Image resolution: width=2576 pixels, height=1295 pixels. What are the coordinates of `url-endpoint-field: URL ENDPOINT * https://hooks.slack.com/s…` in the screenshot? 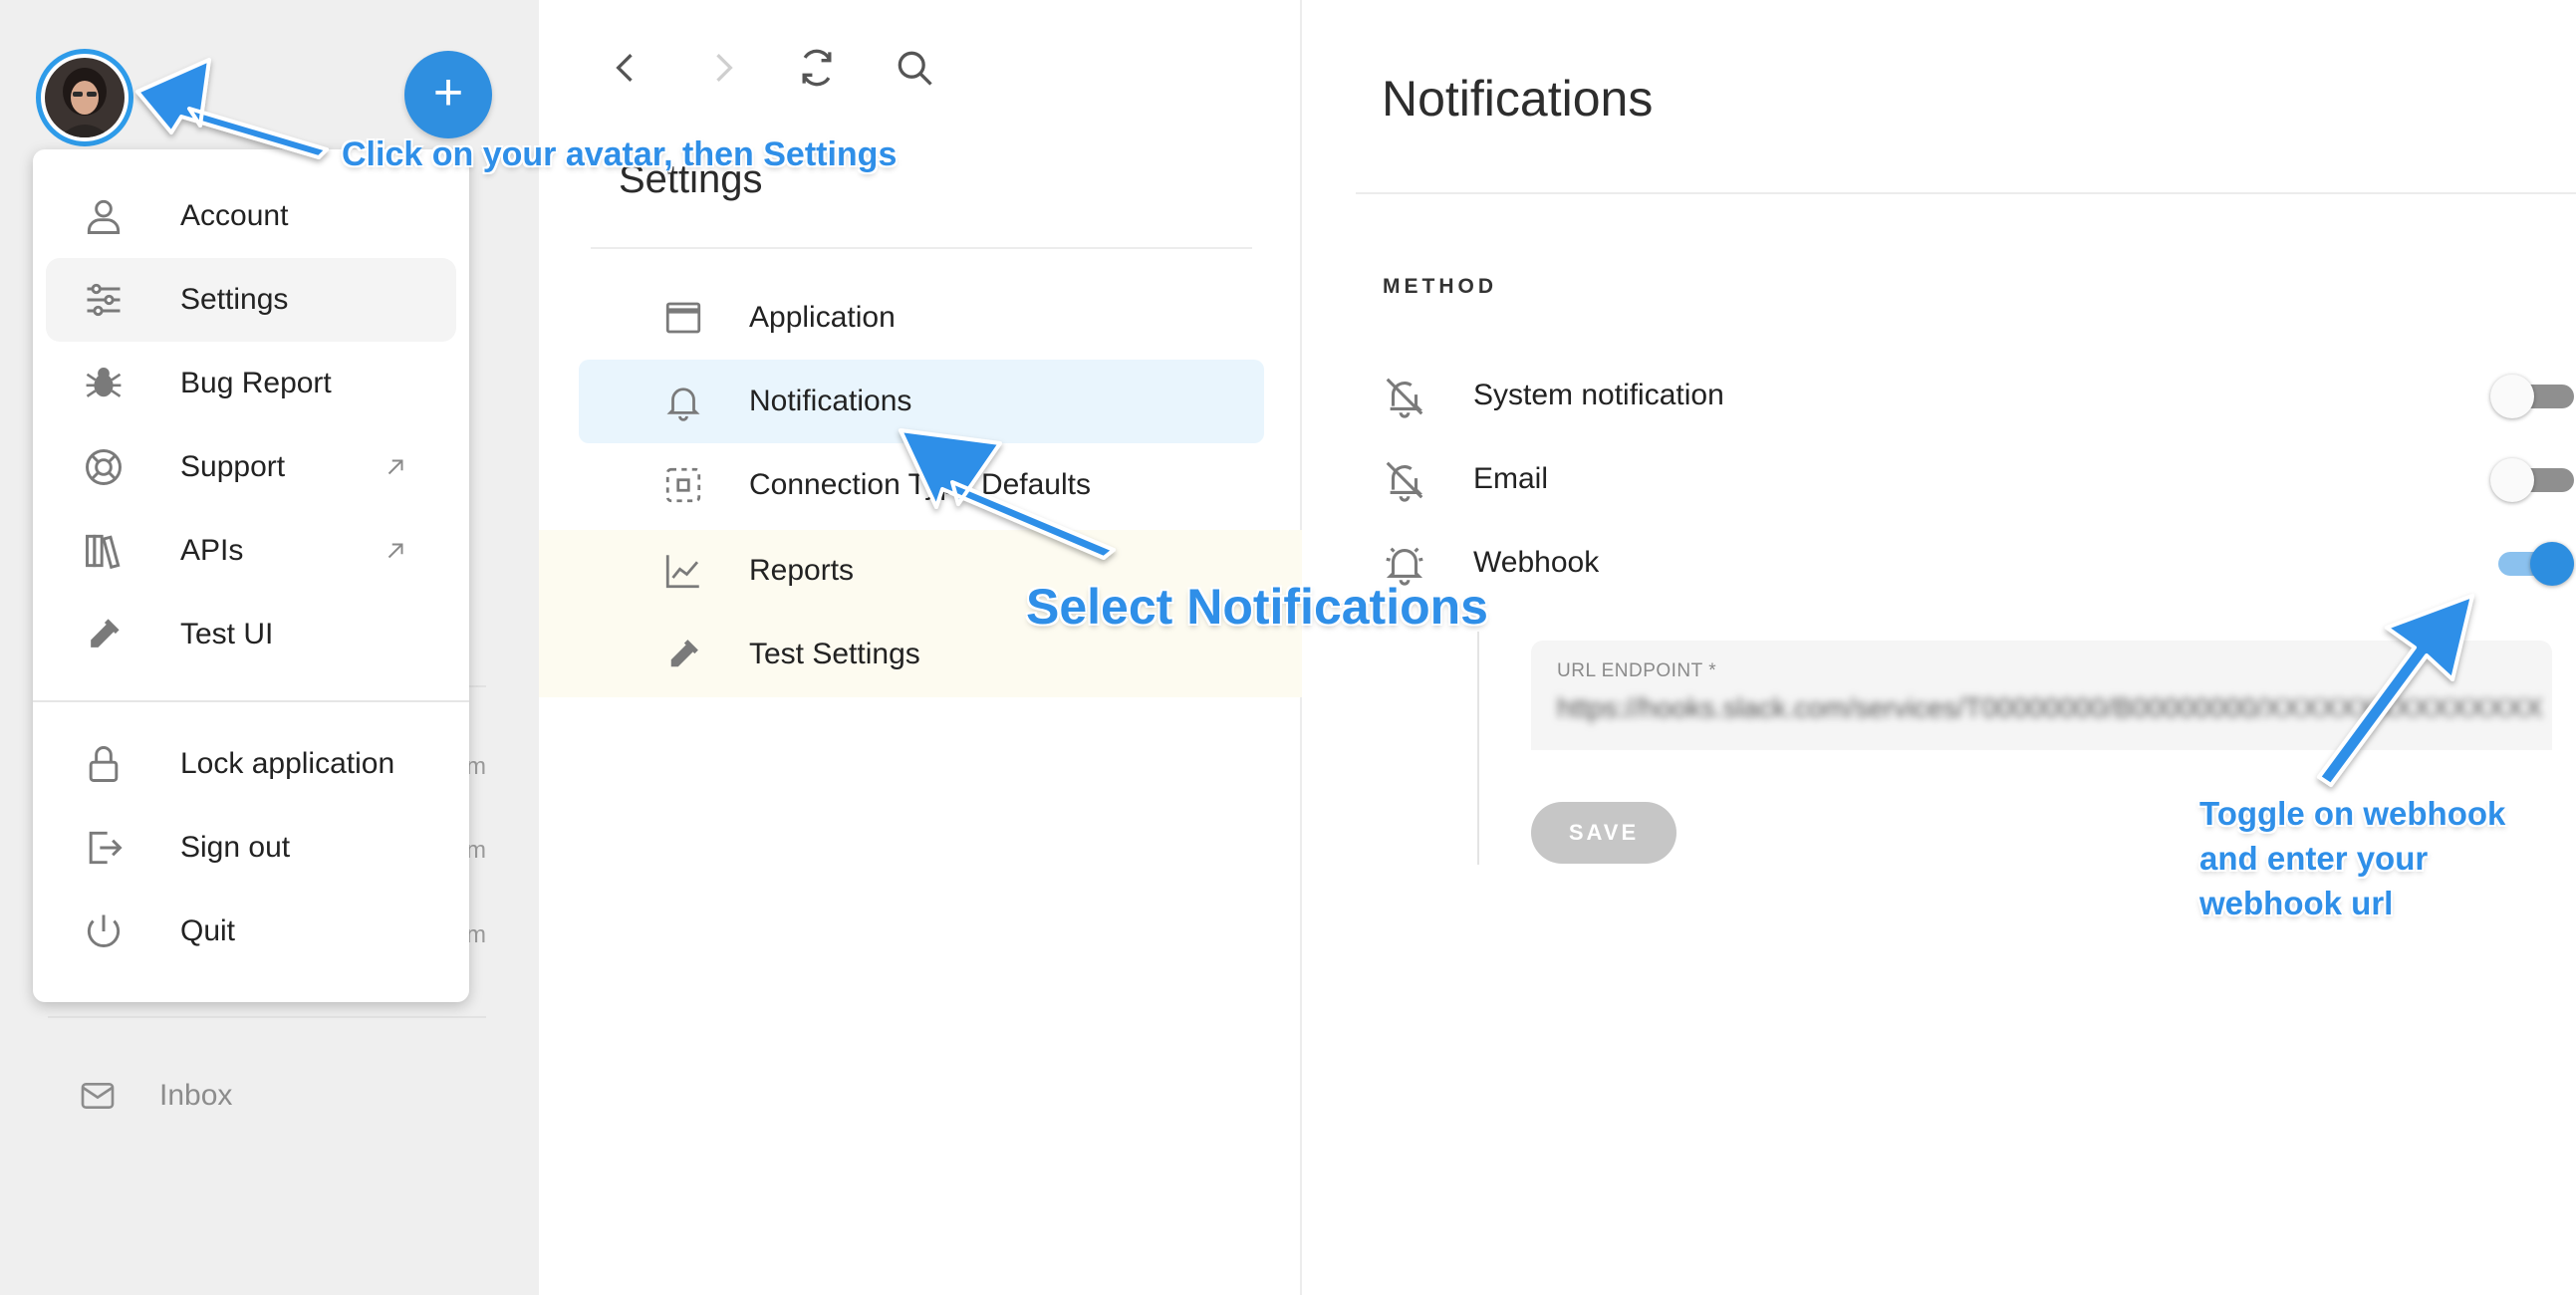 It's located at (2042, 695).